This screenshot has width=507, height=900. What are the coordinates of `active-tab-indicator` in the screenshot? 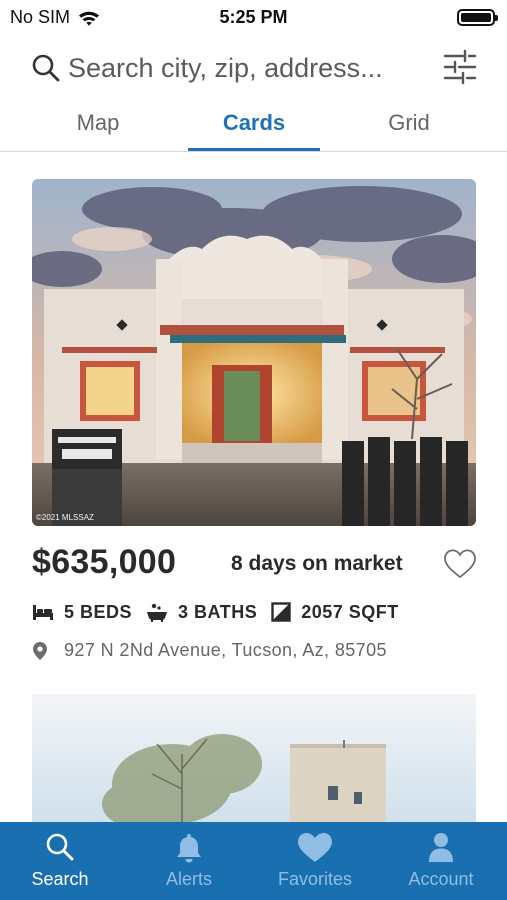 It's located at (254, 149).